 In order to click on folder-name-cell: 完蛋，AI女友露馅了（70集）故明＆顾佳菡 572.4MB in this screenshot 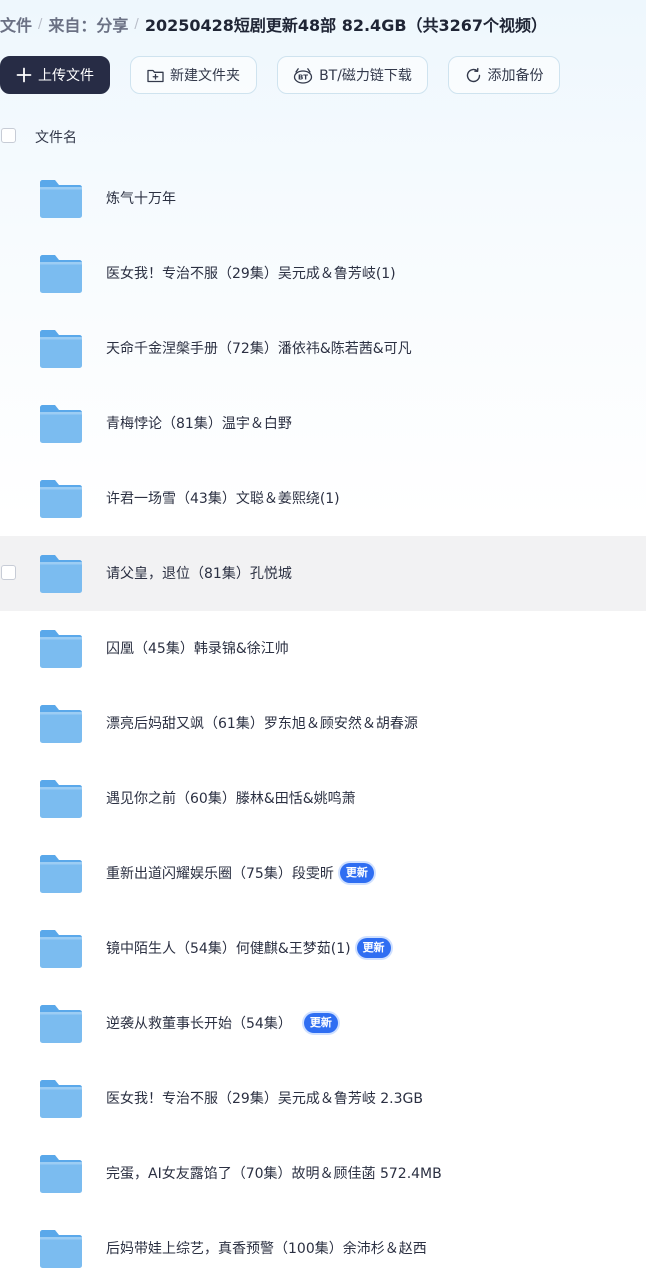, I will do `click(274, 1173)`.